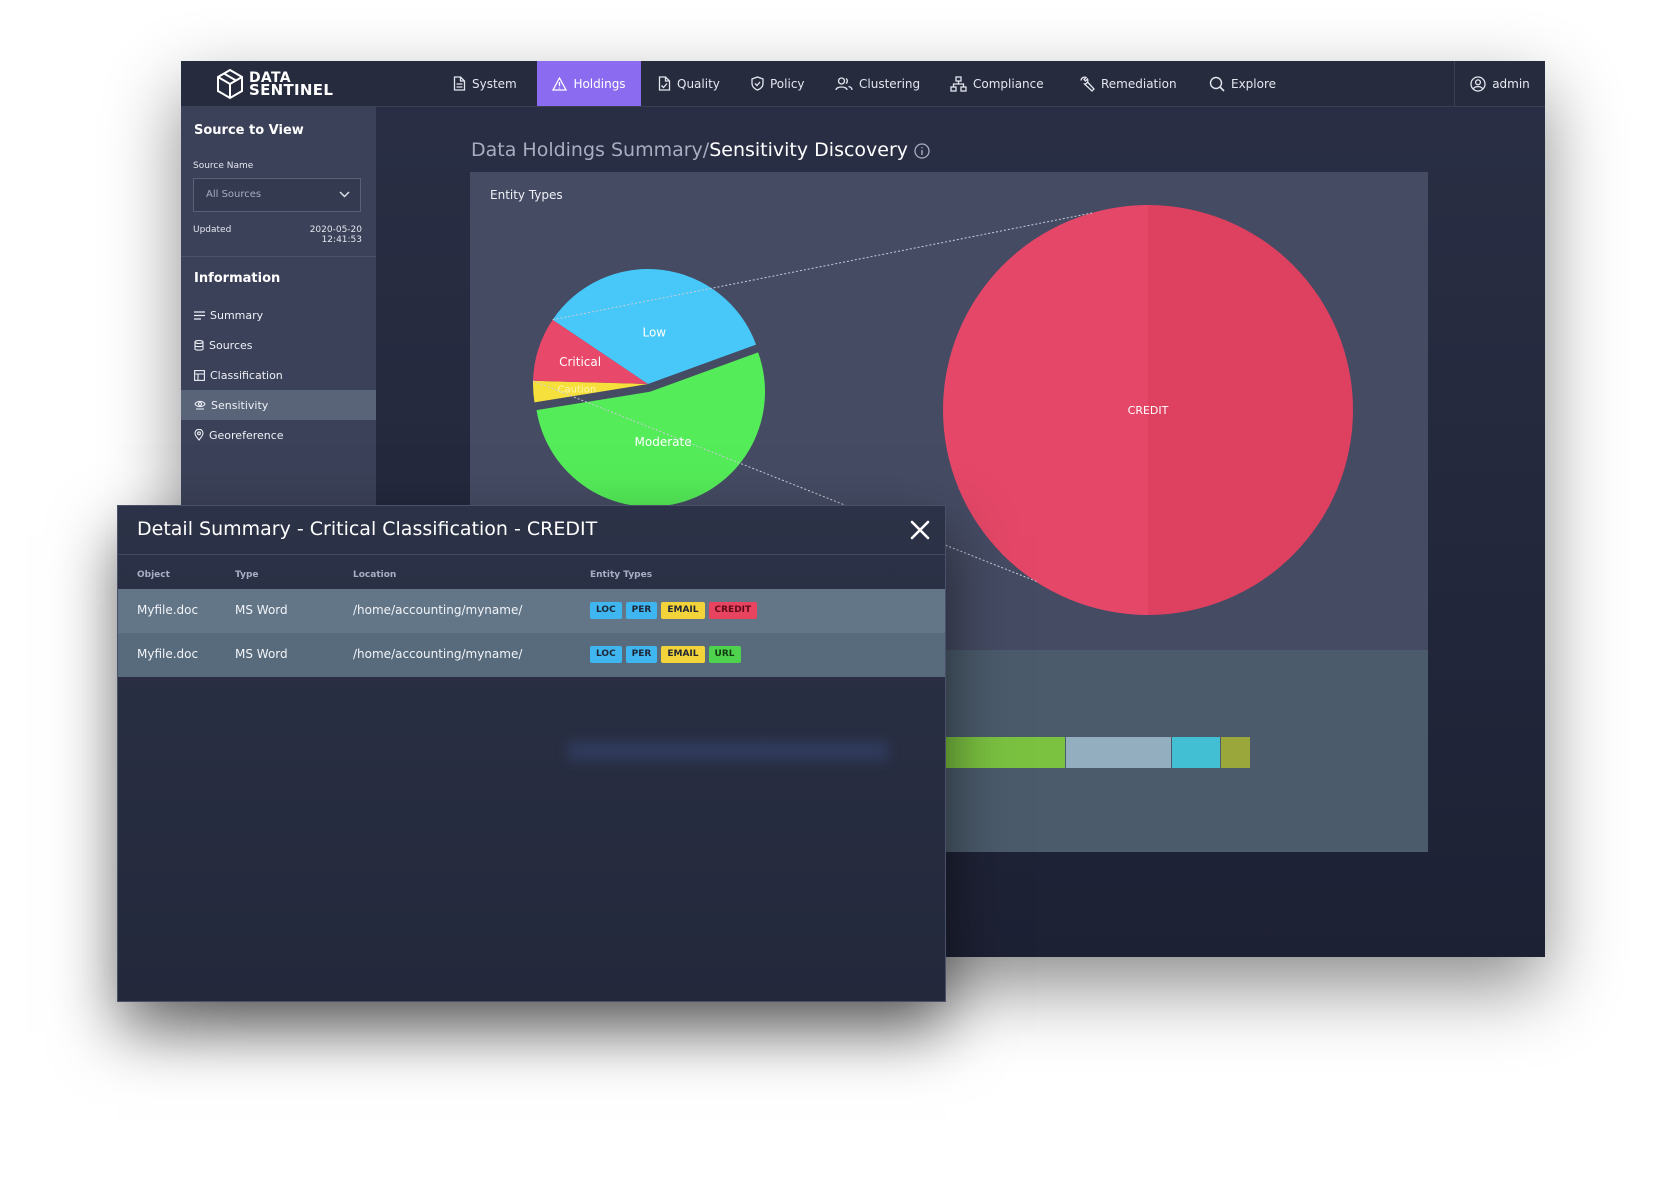  Describe the element at coordinates (1250, 410) in the screenshot. I see `breakout-slice-shade` at that location.